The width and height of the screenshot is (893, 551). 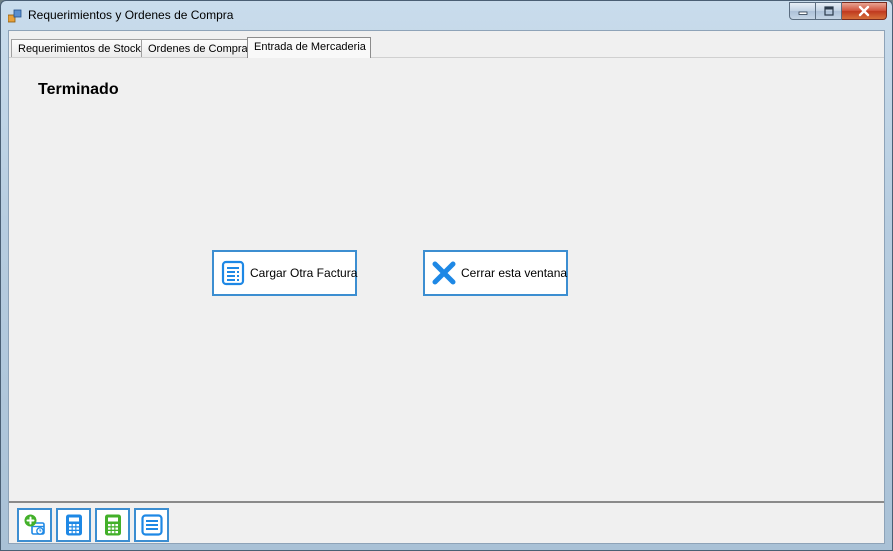 I want to click on window-title: Requerimientos y Ordenes de Compra, so click(x=131, y=15).